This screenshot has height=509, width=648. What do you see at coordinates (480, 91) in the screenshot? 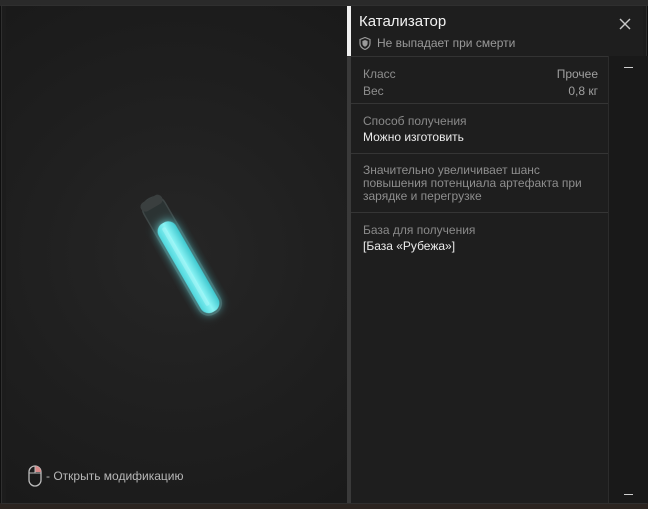
I see `stat-row-weight: Вес 0,8 кг` at bounding box center [480, 91].